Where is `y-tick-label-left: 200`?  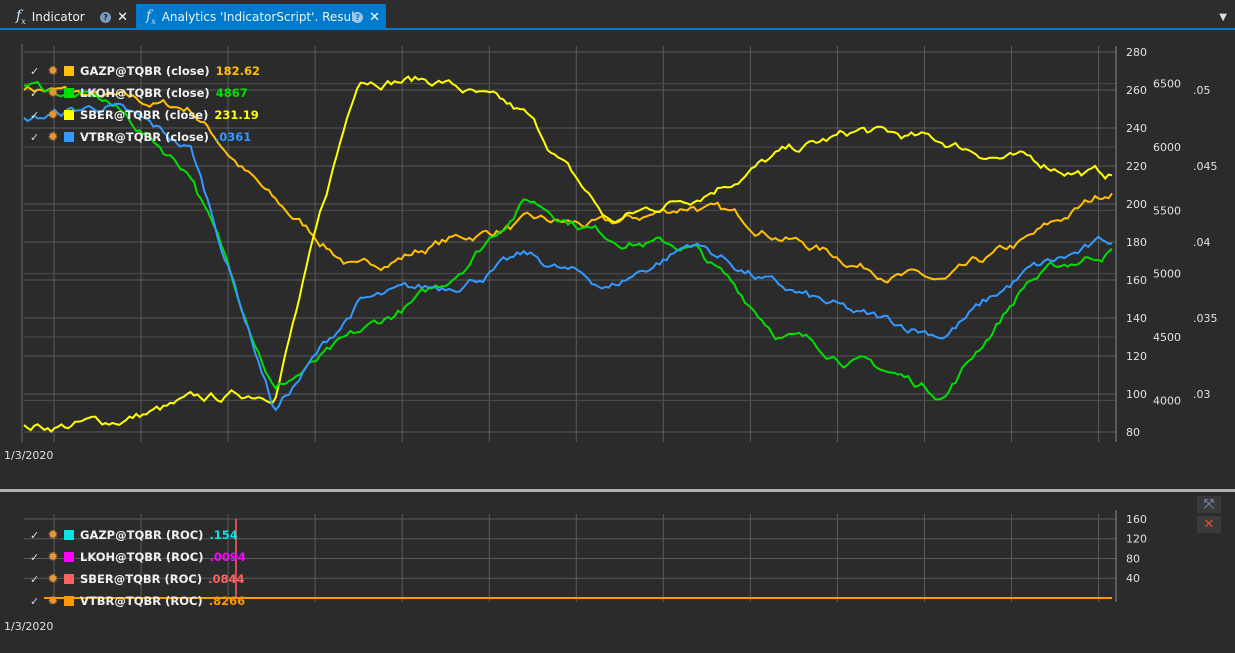 y-tick-label-left: 200 is located at coordinates (1136, 204).